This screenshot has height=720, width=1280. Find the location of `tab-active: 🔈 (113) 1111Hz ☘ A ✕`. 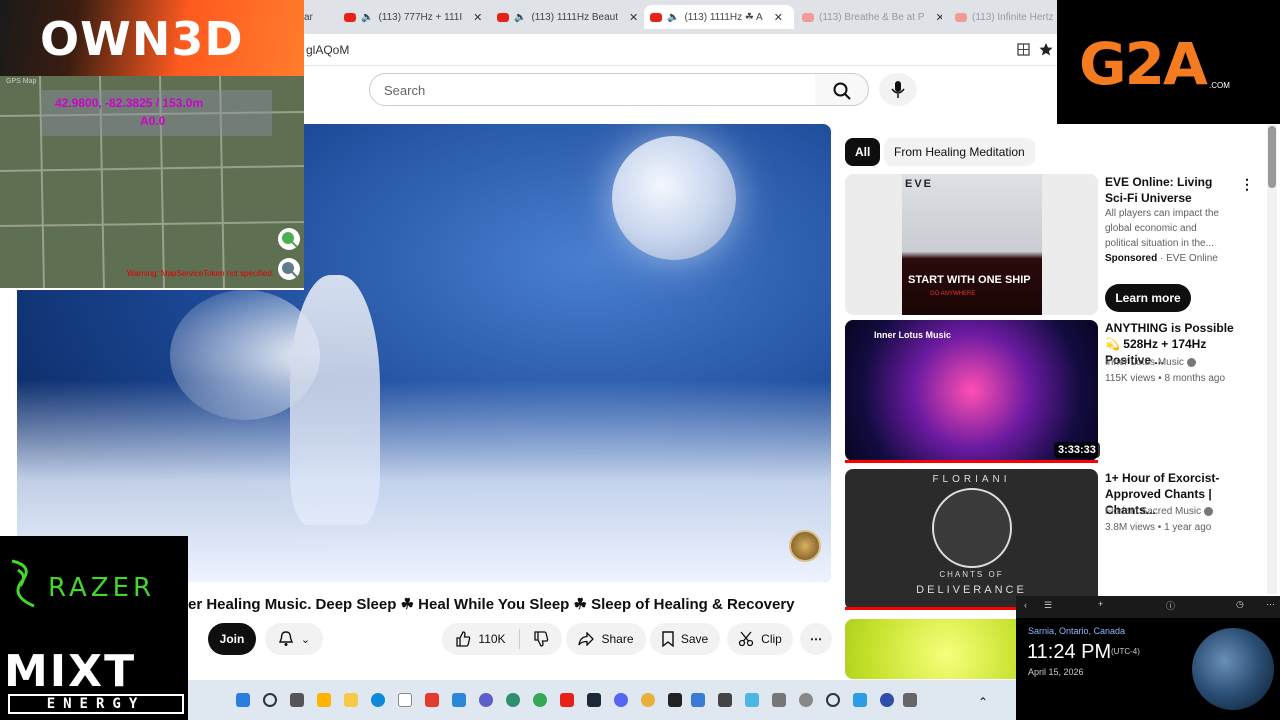

tab-active: 🔈 (113) 1111Hz ☘ A ✕ is located at coordinates (719, 17).